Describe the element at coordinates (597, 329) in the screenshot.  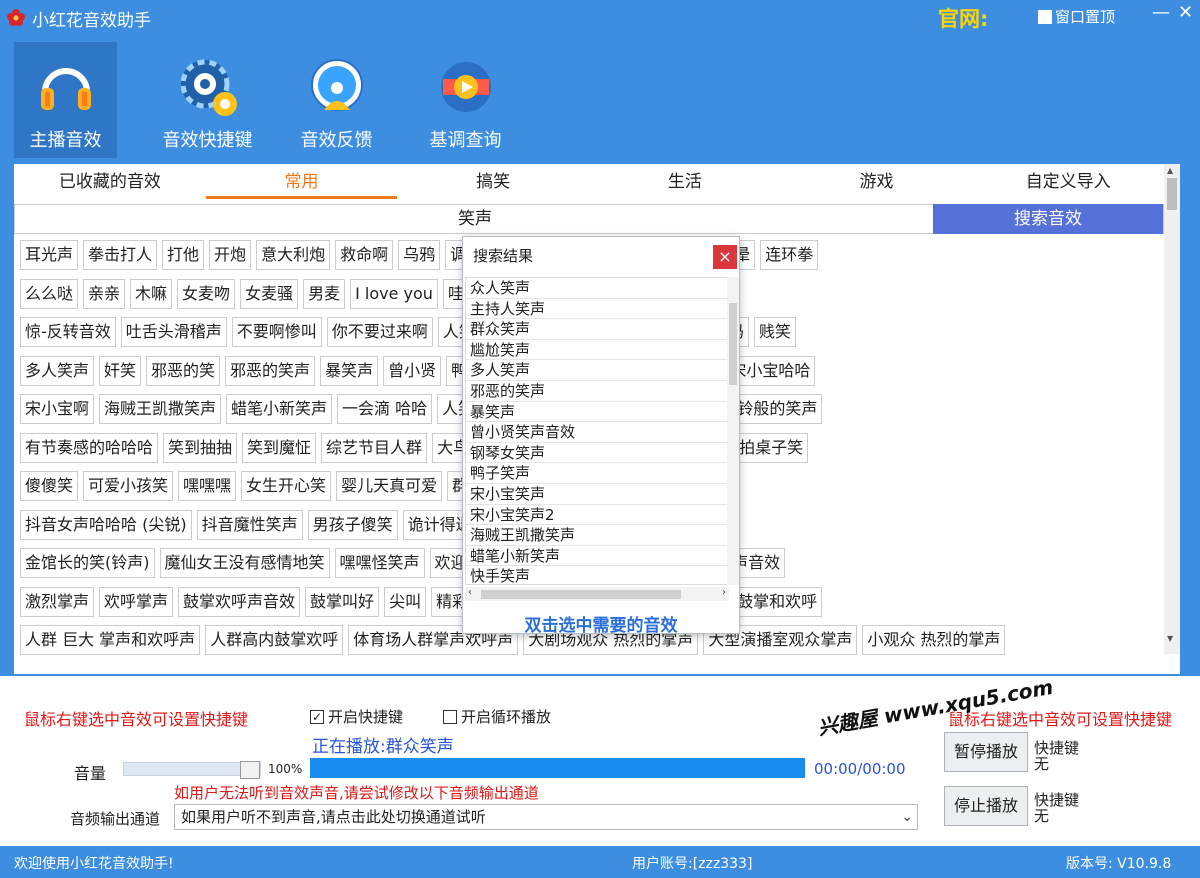
I see `search-result-item: 群众笑声` at that location.